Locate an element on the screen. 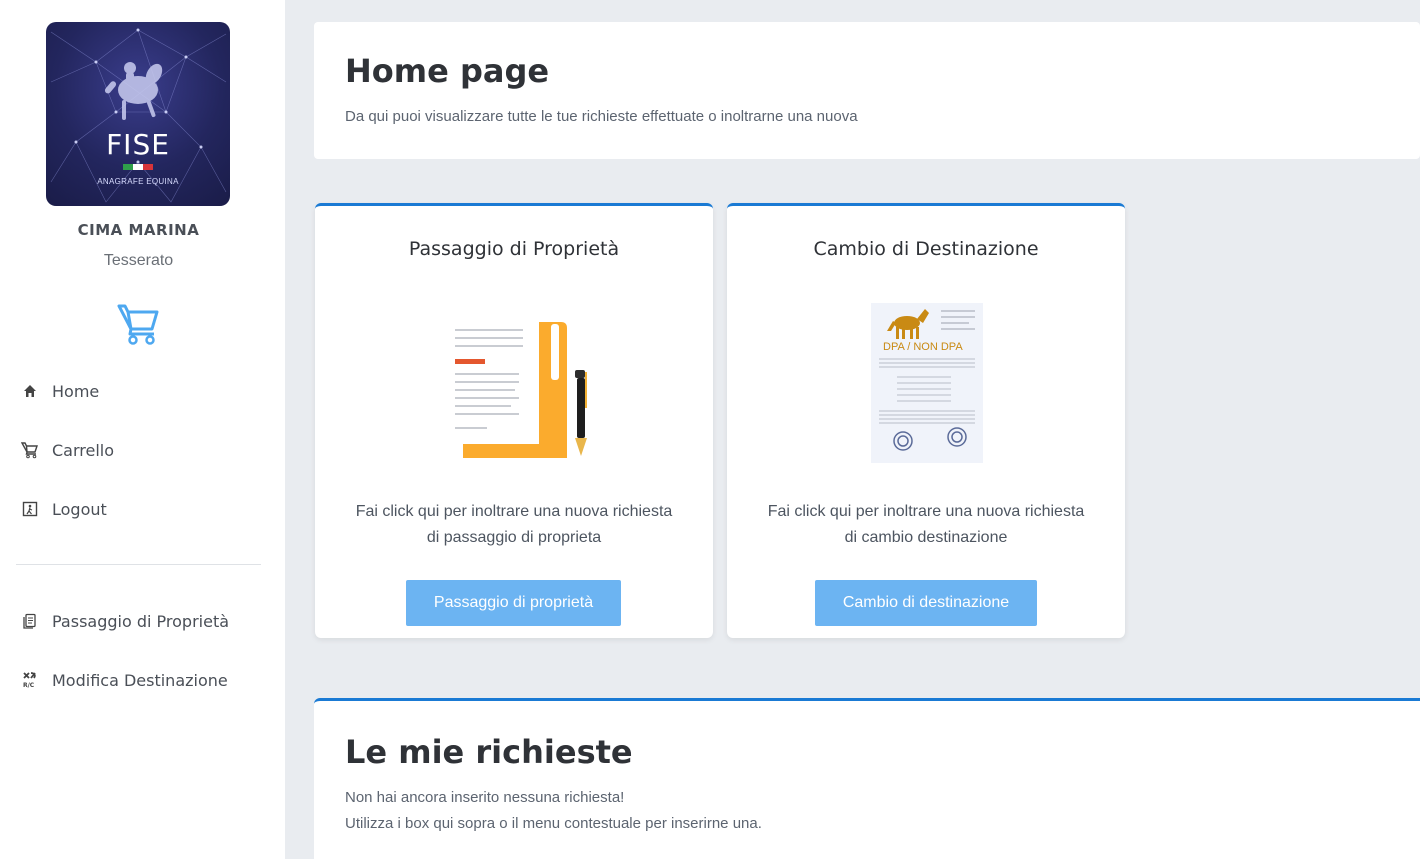 The image size is (1420, 859). horse-rc-icon: R/C is located at coordinates (30, 680).